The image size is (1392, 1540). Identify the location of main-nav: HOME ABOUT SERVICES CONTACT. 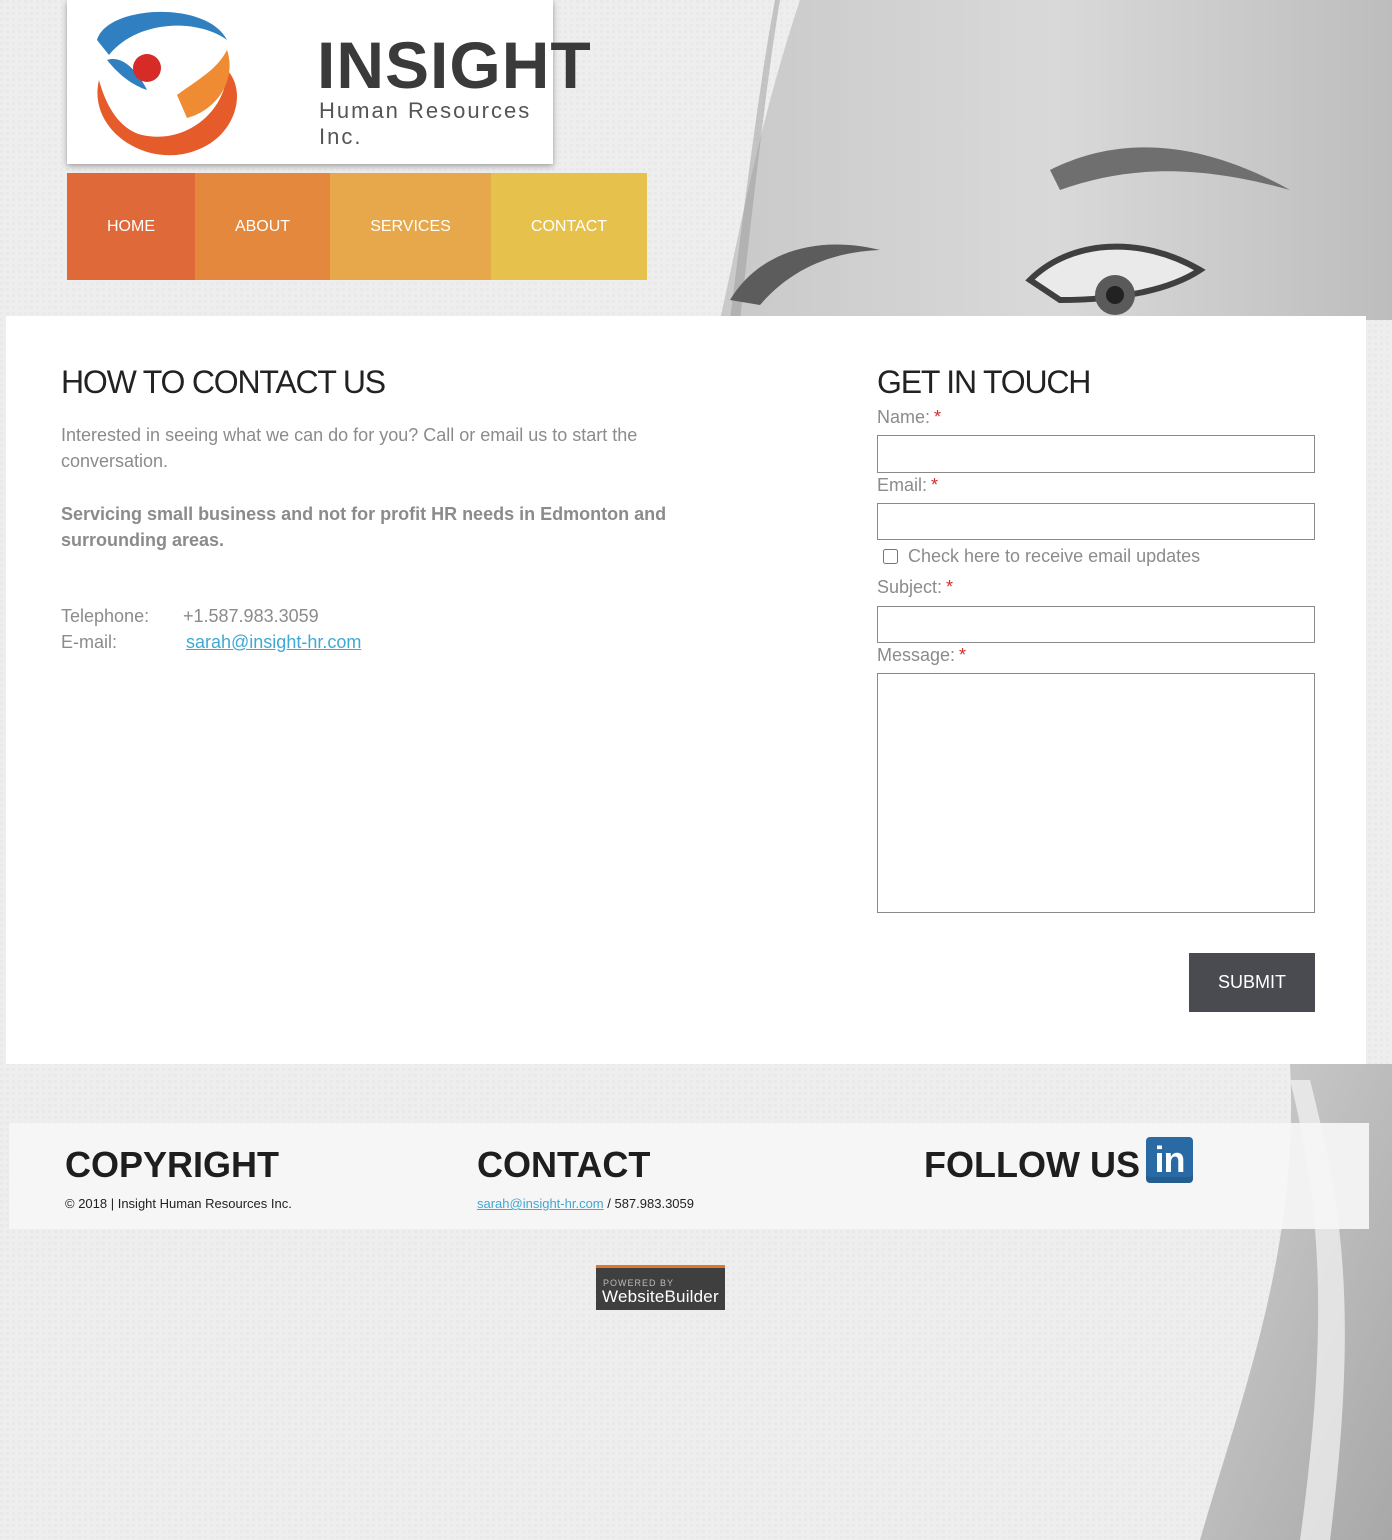
(357, 226).